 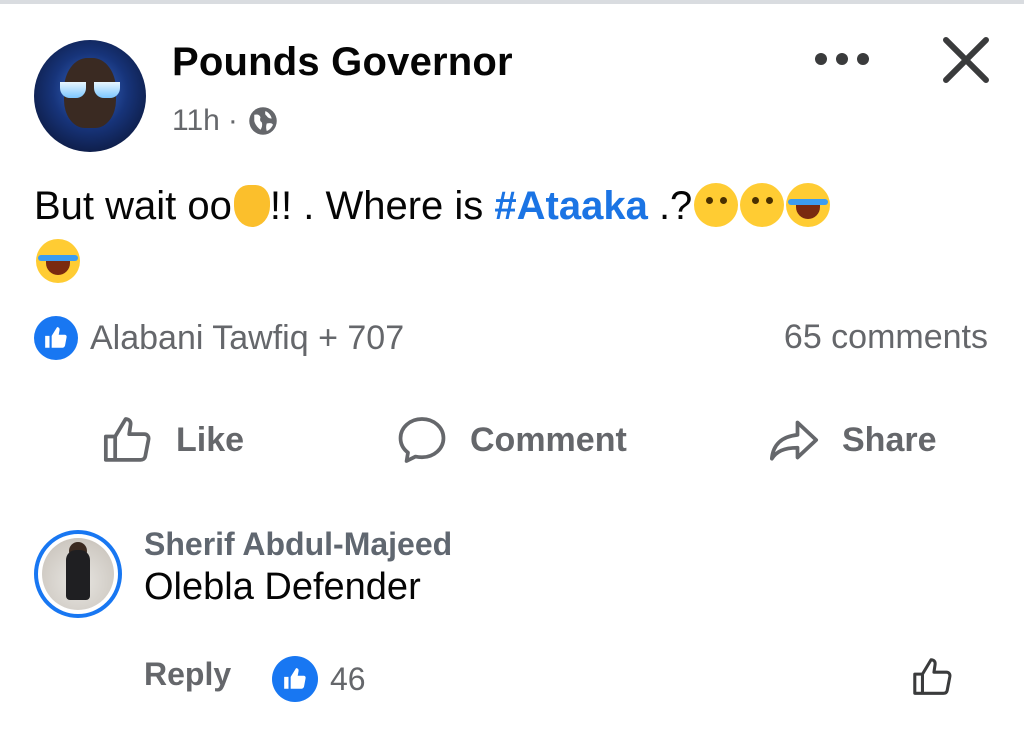 I want to click on comment-reactions: 46, so click(x=319, y=679).